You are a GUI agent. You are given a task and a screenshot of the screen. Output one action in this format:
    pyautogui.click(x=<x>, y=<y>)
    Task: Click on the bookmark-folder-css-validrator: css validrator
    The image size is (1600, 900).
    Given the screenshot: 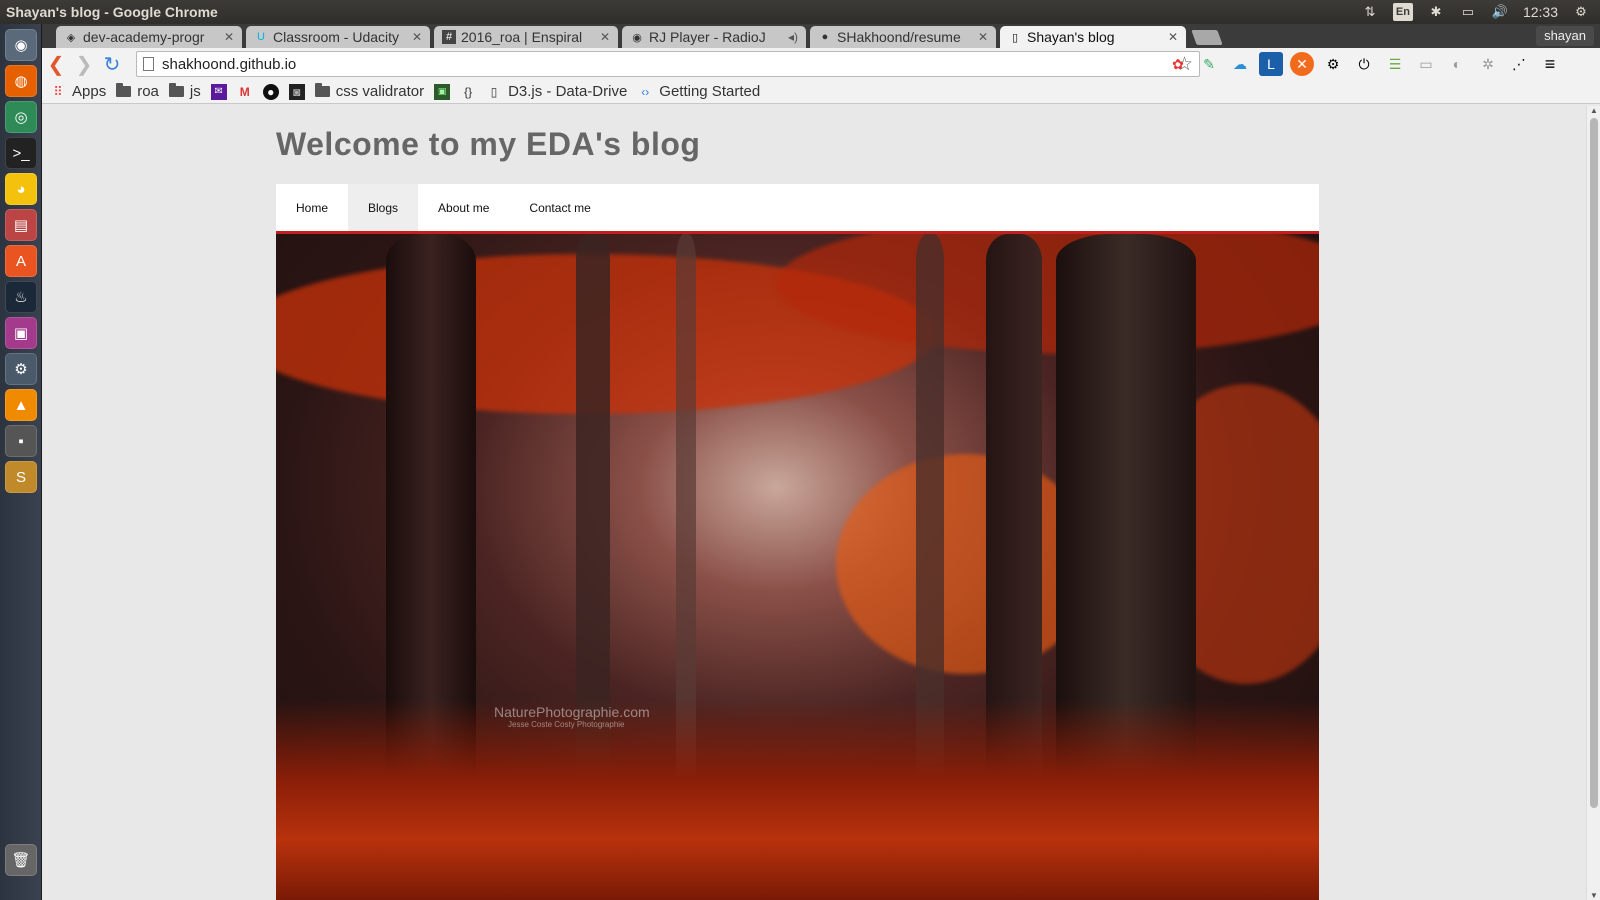 What is the action you would take?
    pyautogui.click(x=369, y=91)
    